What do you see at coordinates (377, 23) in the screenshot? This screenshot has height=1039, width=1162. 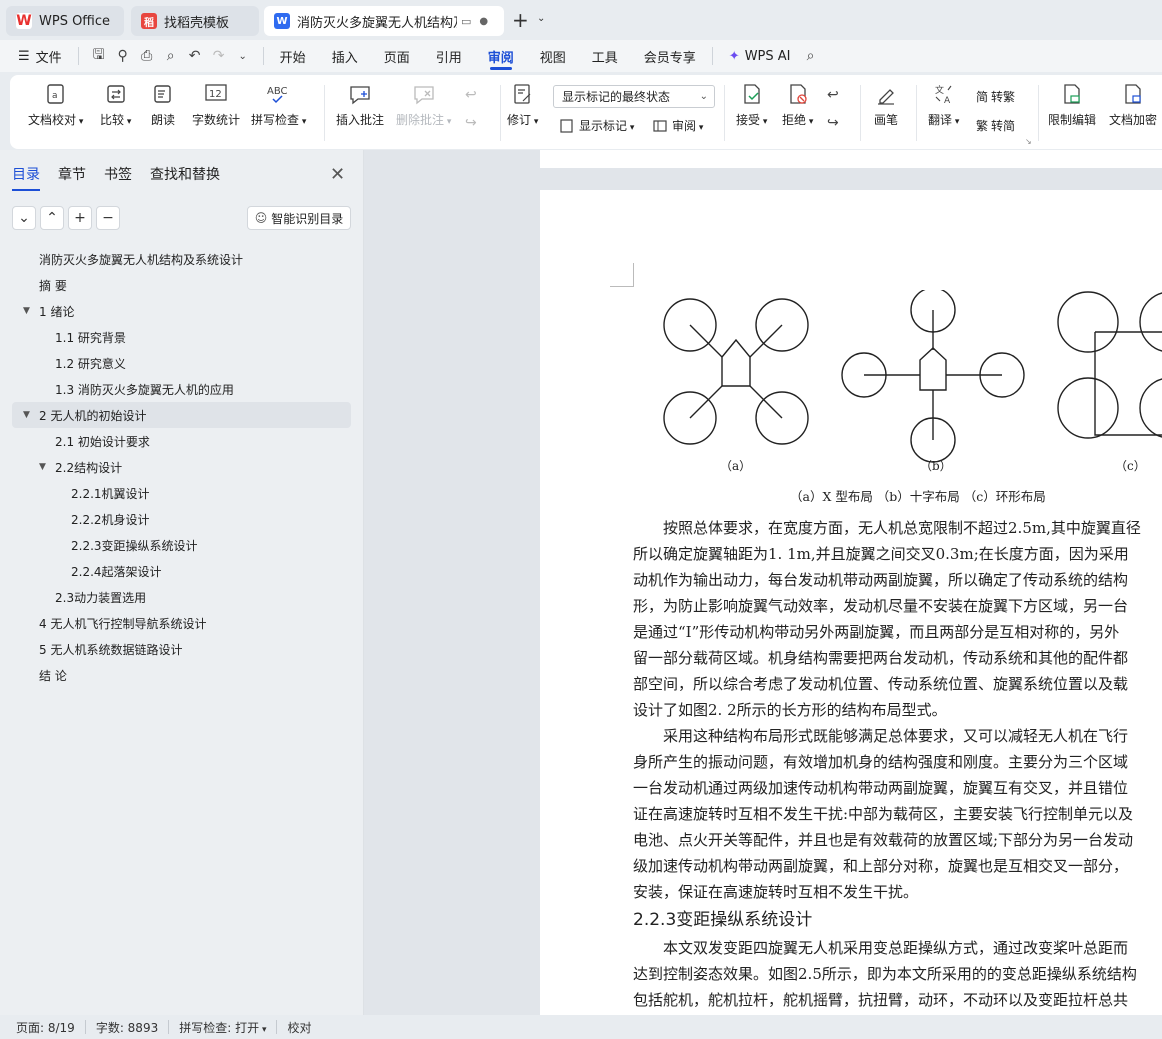 I see `tab-label: 消防灭火多旋翼无人机结构及系` at bounding box center [377, 23].